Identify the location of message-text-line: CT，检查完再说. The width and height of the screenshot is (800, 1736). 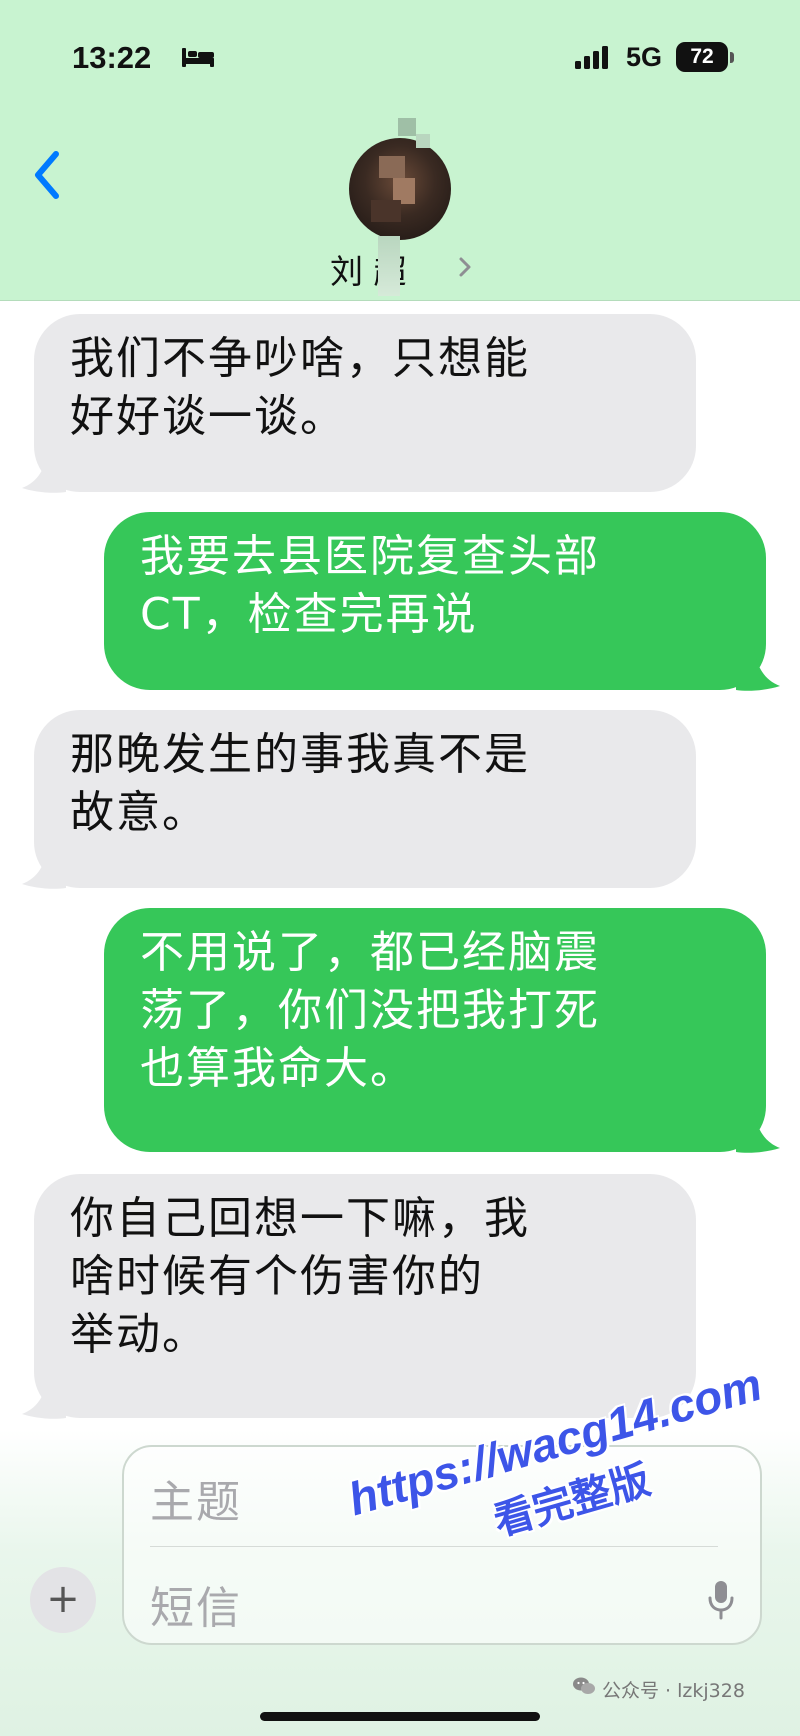
(309, 614).